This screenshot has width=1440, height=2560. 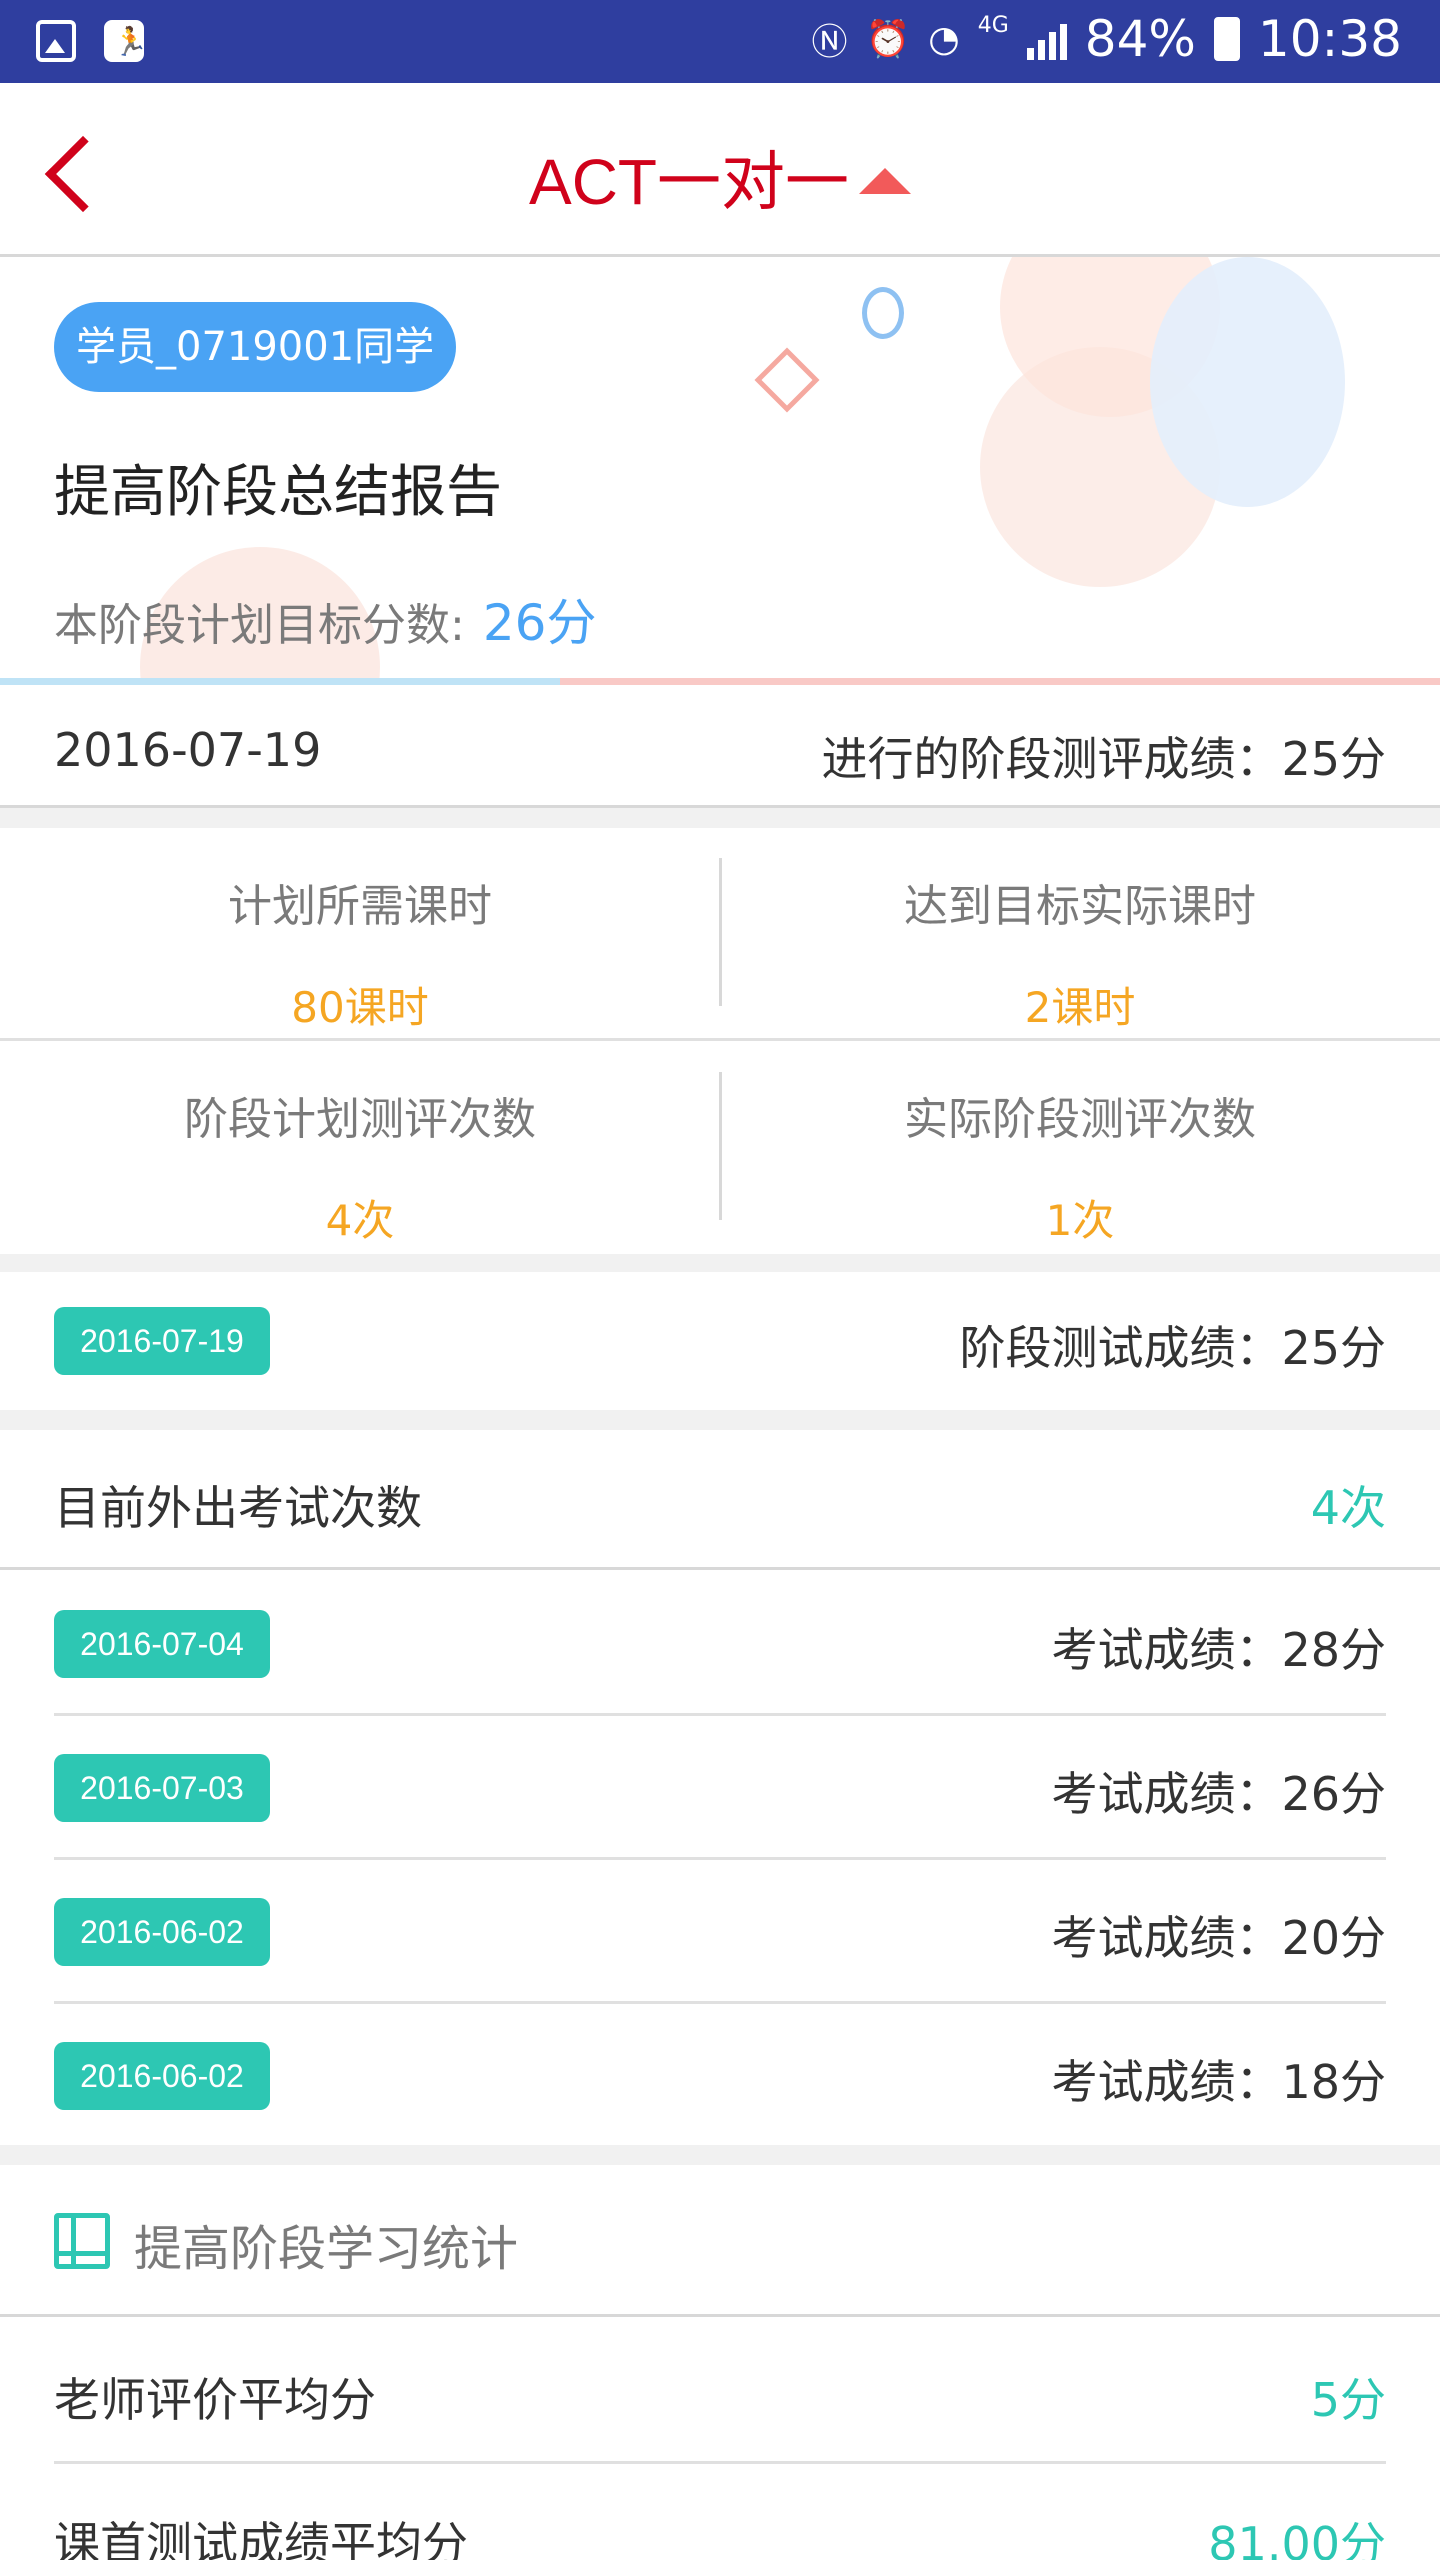 I want to click on fitness-notification-icon, so click(x=126, y=41).